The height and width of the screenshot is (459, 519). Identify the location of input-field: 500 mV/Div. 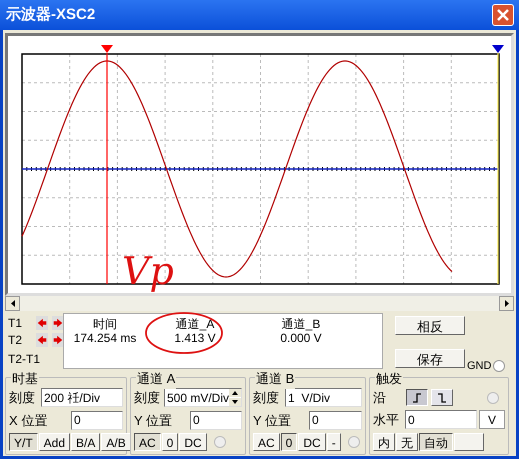
(203, 398).